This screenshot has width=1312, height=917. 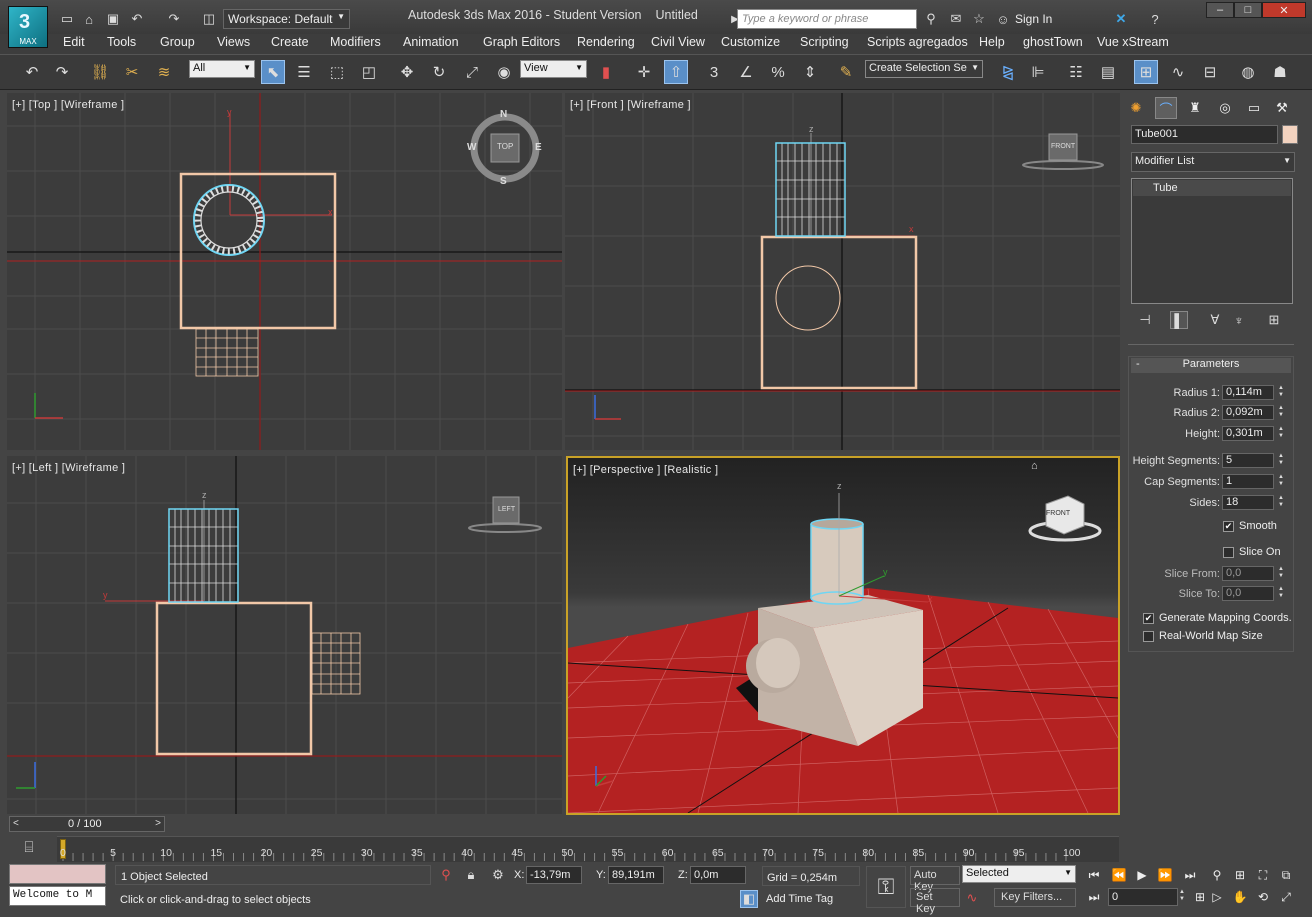 I want to click on z-coordinate-field: 0,0m, so click(x=718, y=875).